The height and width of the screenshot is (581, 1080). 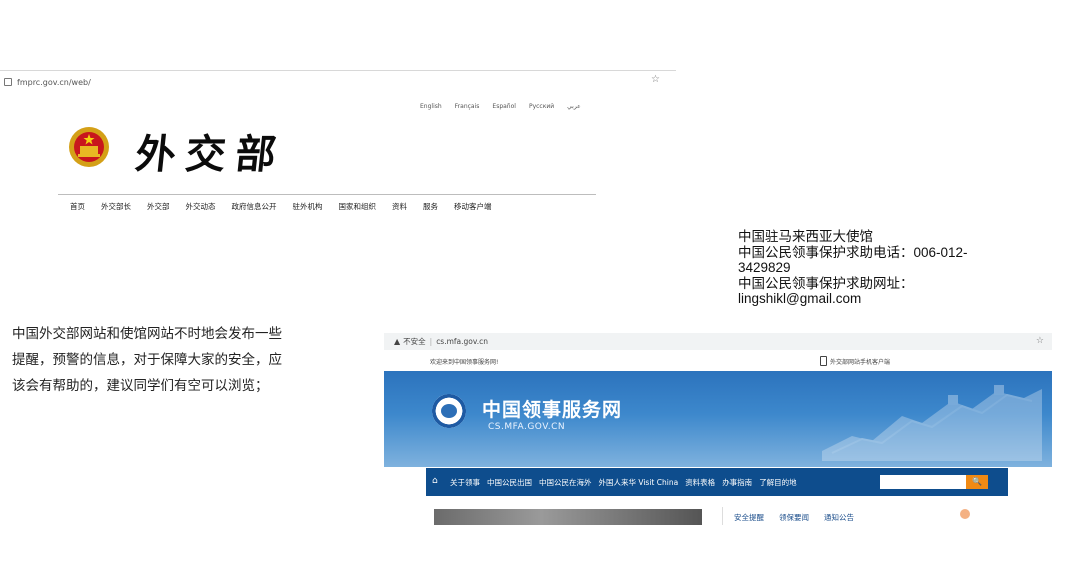 I want to click on ministry-logo-calligraphy: 外交部, so click(x=211, y=154).